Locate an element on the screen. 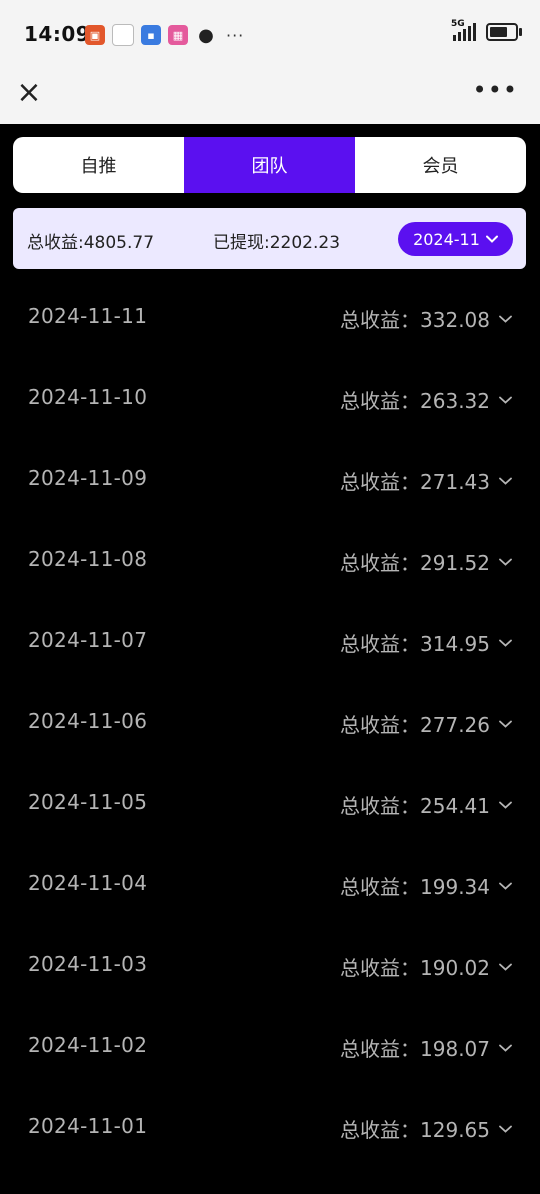 This screenshot has width=540, height=1194. list-item: 2024-11-10 总收益：263.32 is located at coordinates (270, 397).